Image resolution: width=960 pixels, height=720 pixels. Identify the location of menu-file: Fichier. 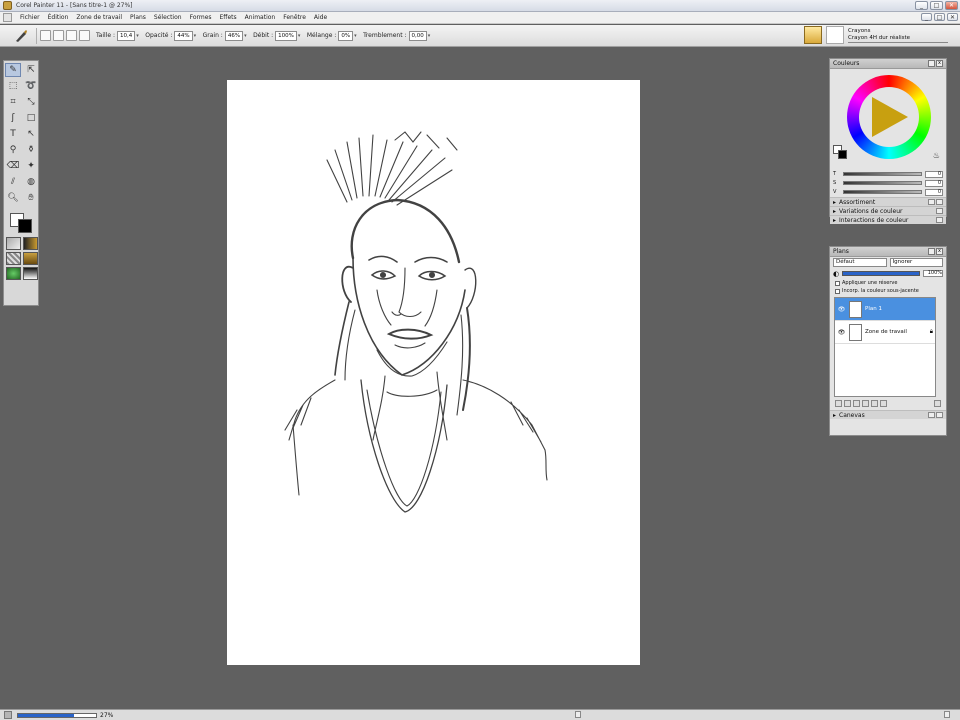
(30, 17).